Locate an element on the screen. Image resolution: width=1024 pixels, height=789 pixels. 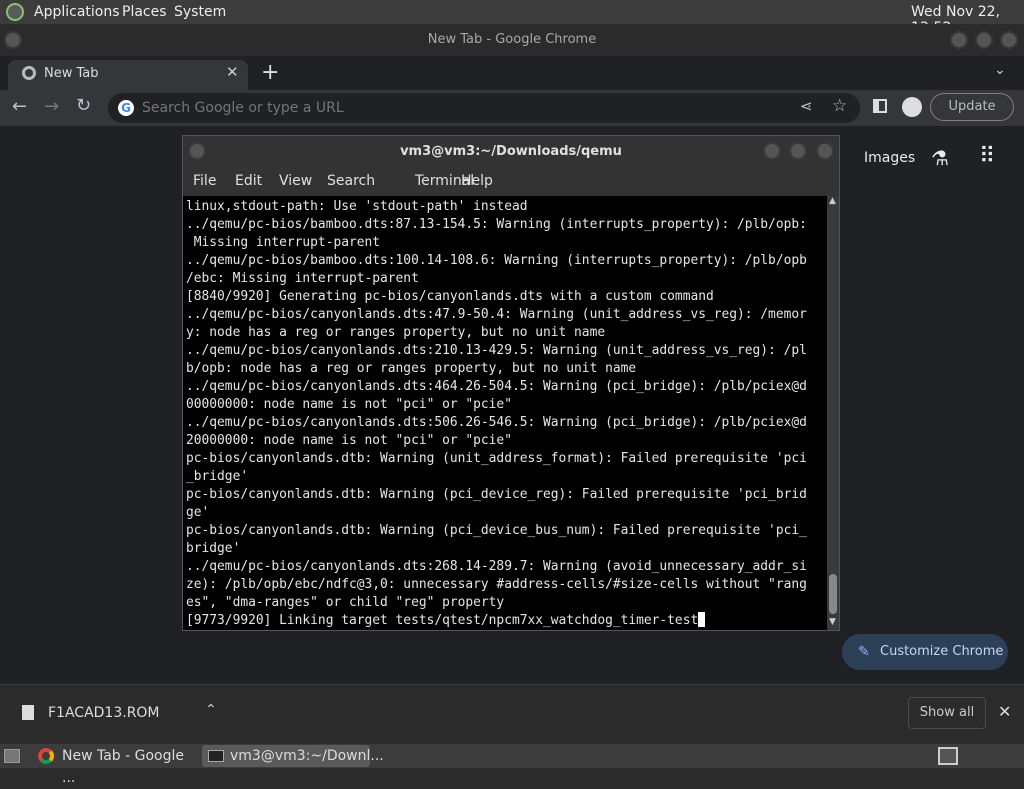
close-window-icon is located at coordinates (1009, 40).